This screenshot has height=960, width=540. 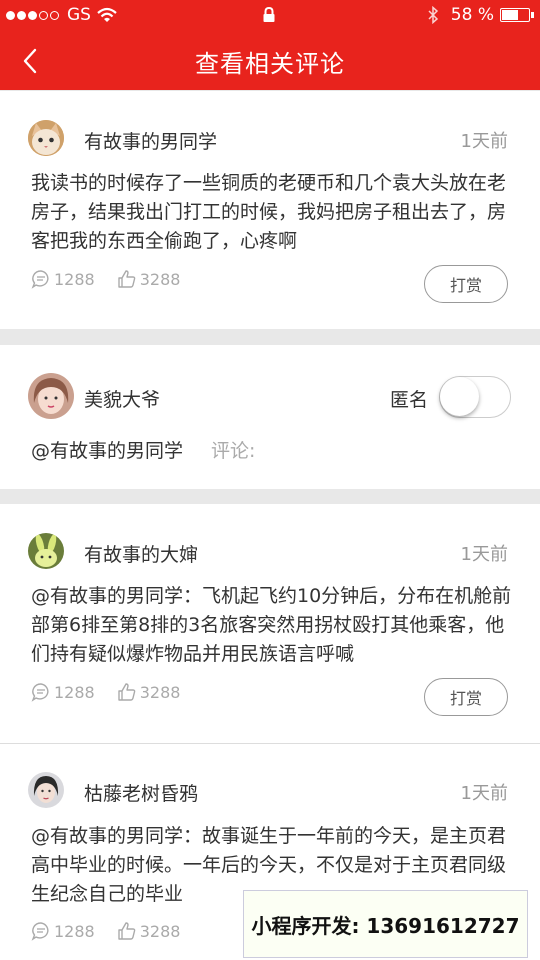 I want to click on contact-watermark: 小程序开发: 13691612727, so click(x=385, y=924).